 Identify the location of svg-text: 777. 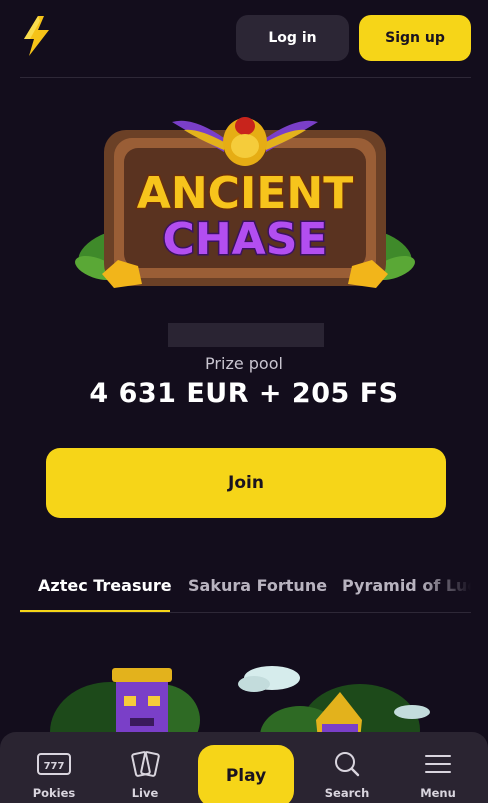
(54, 766).